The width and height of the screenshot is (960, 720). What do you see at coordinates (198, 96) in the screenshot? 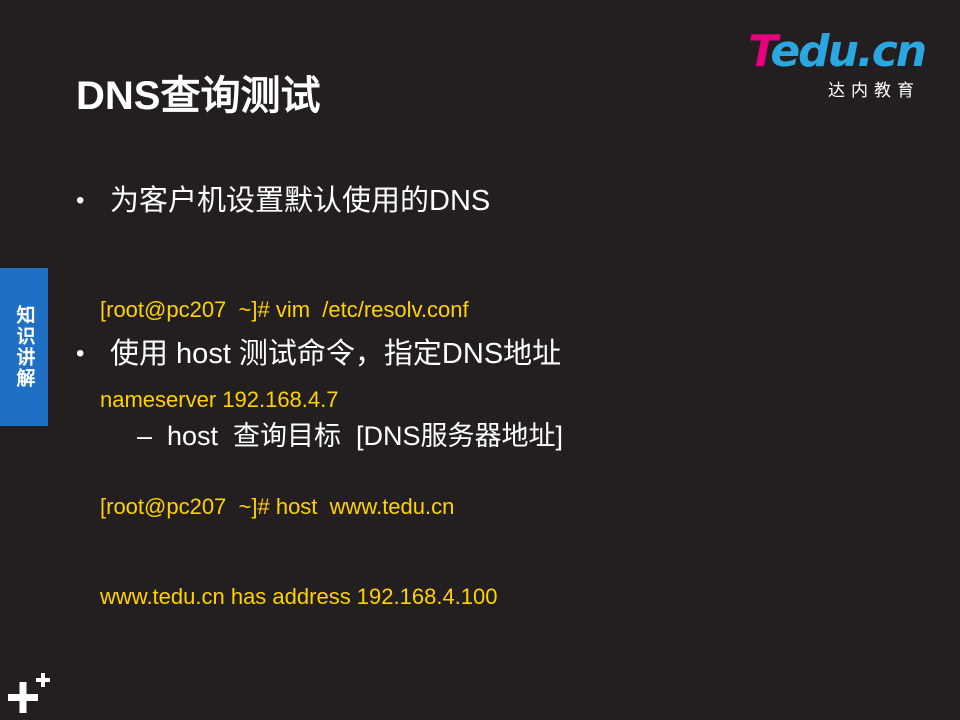
I see `slide-title: DNS查询测试` at bounding box center [198, 96].